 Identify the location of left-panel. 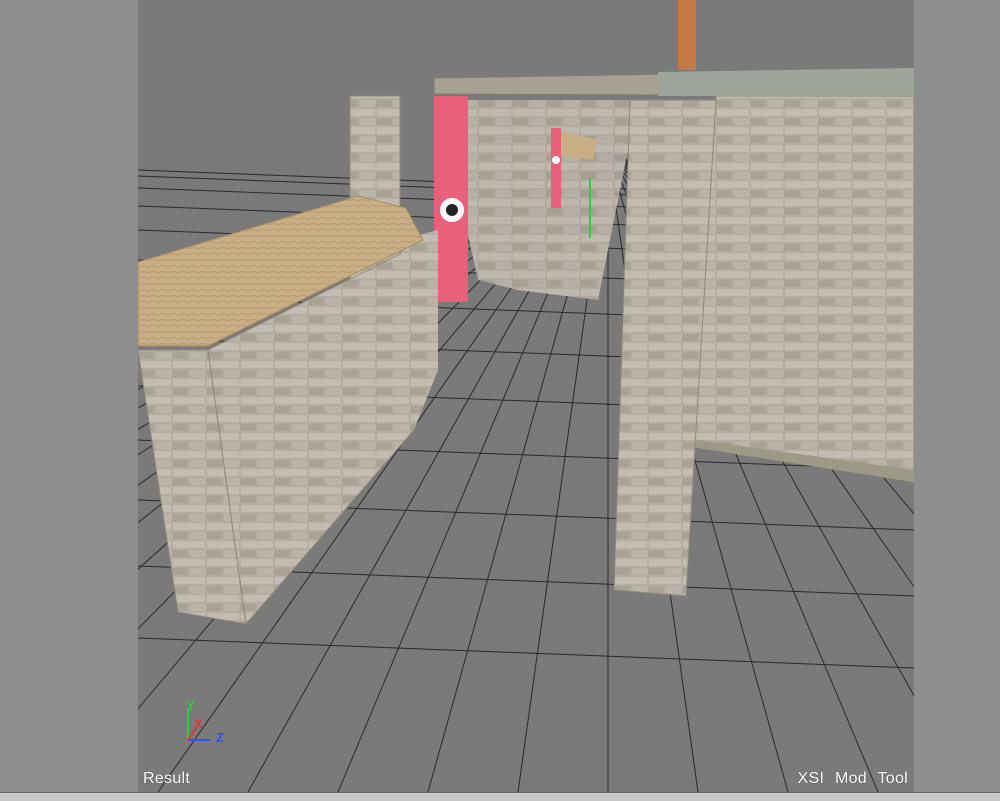
(69, 396).